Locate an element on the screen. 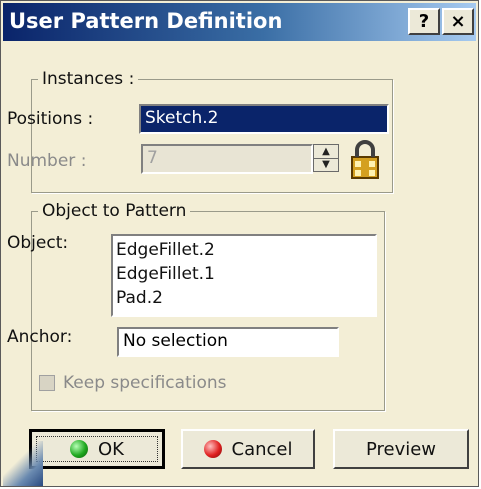  title-bar: User Pattern Definition ? × is located at coordinates (239, 22).